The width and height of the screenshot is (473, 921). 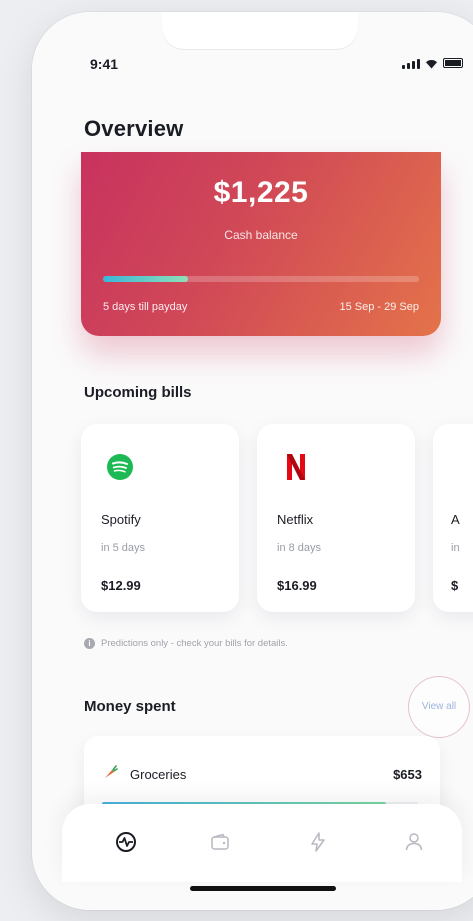 I want to click on category-amount: $653, so click(x=407, y=774).